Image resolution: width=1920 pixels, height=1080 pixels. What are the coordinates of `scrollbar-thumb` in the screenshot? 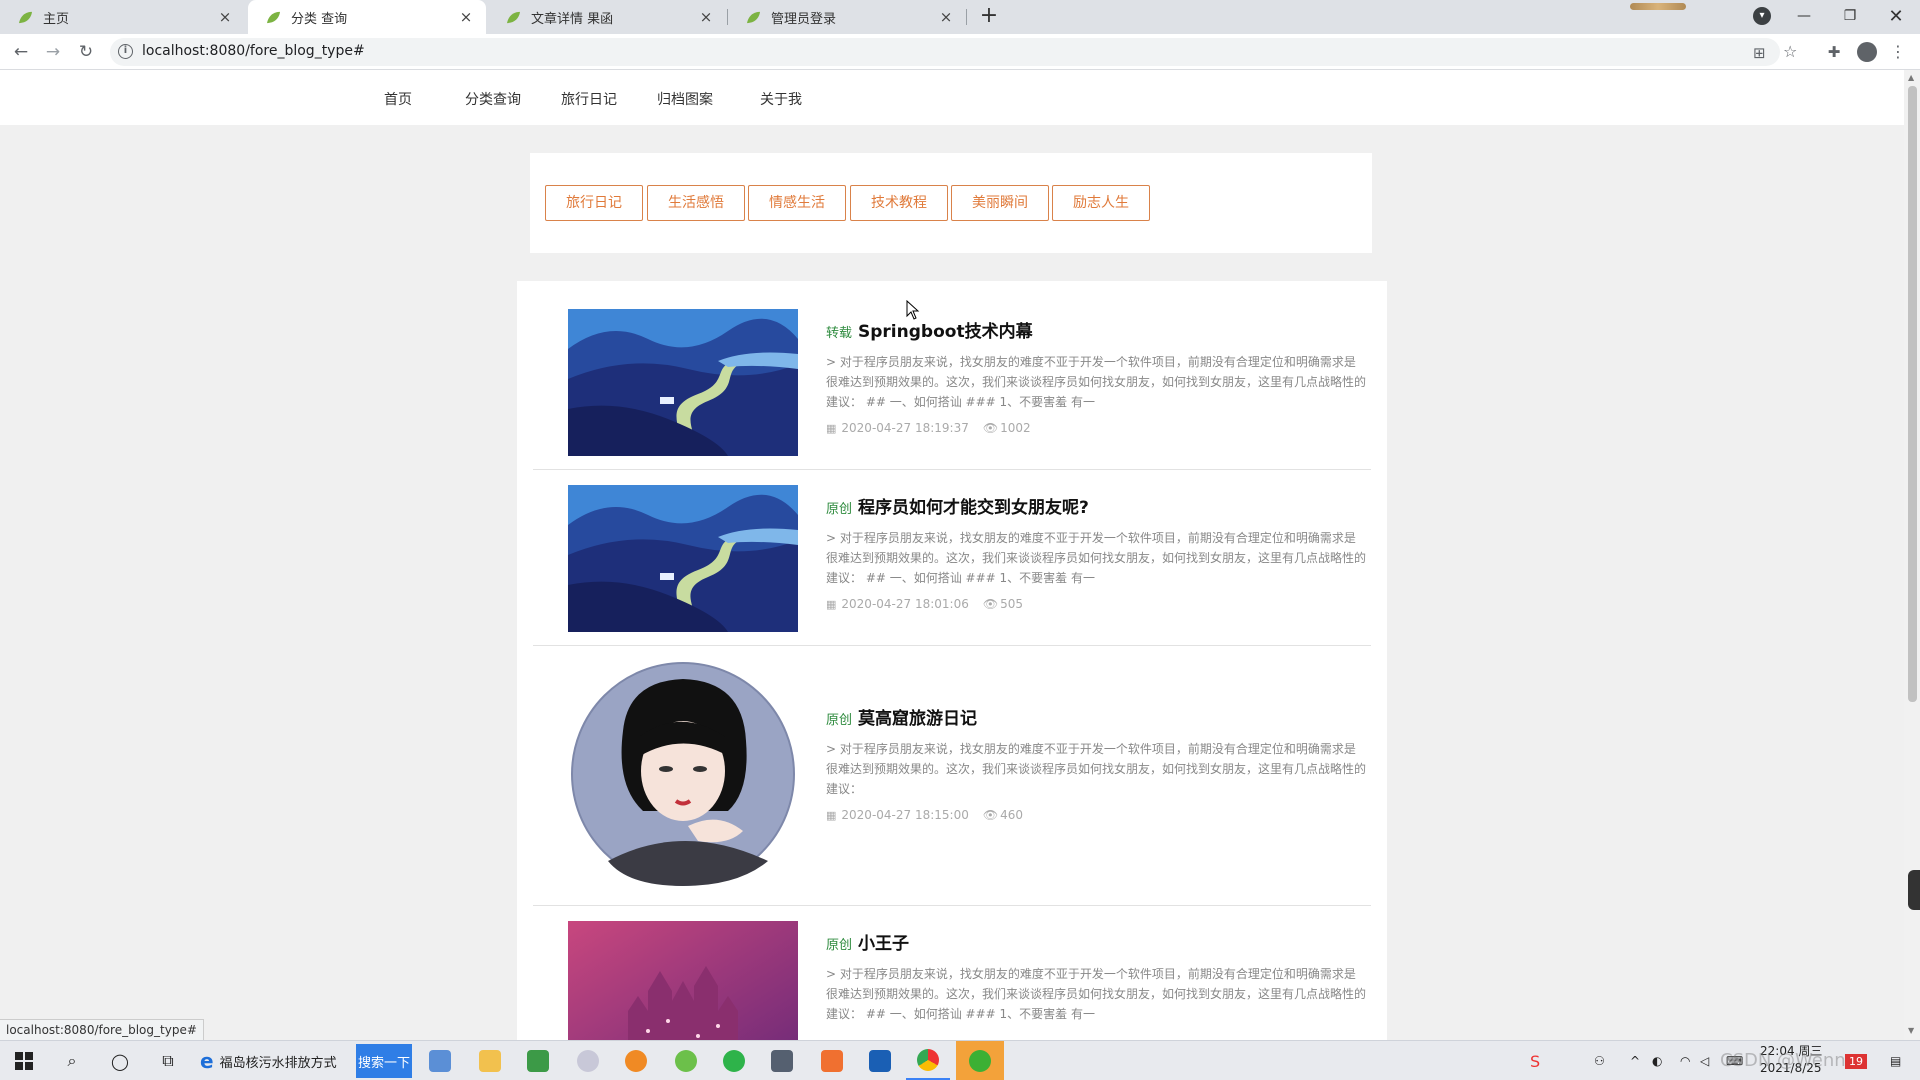 It's located at (1912, 394).